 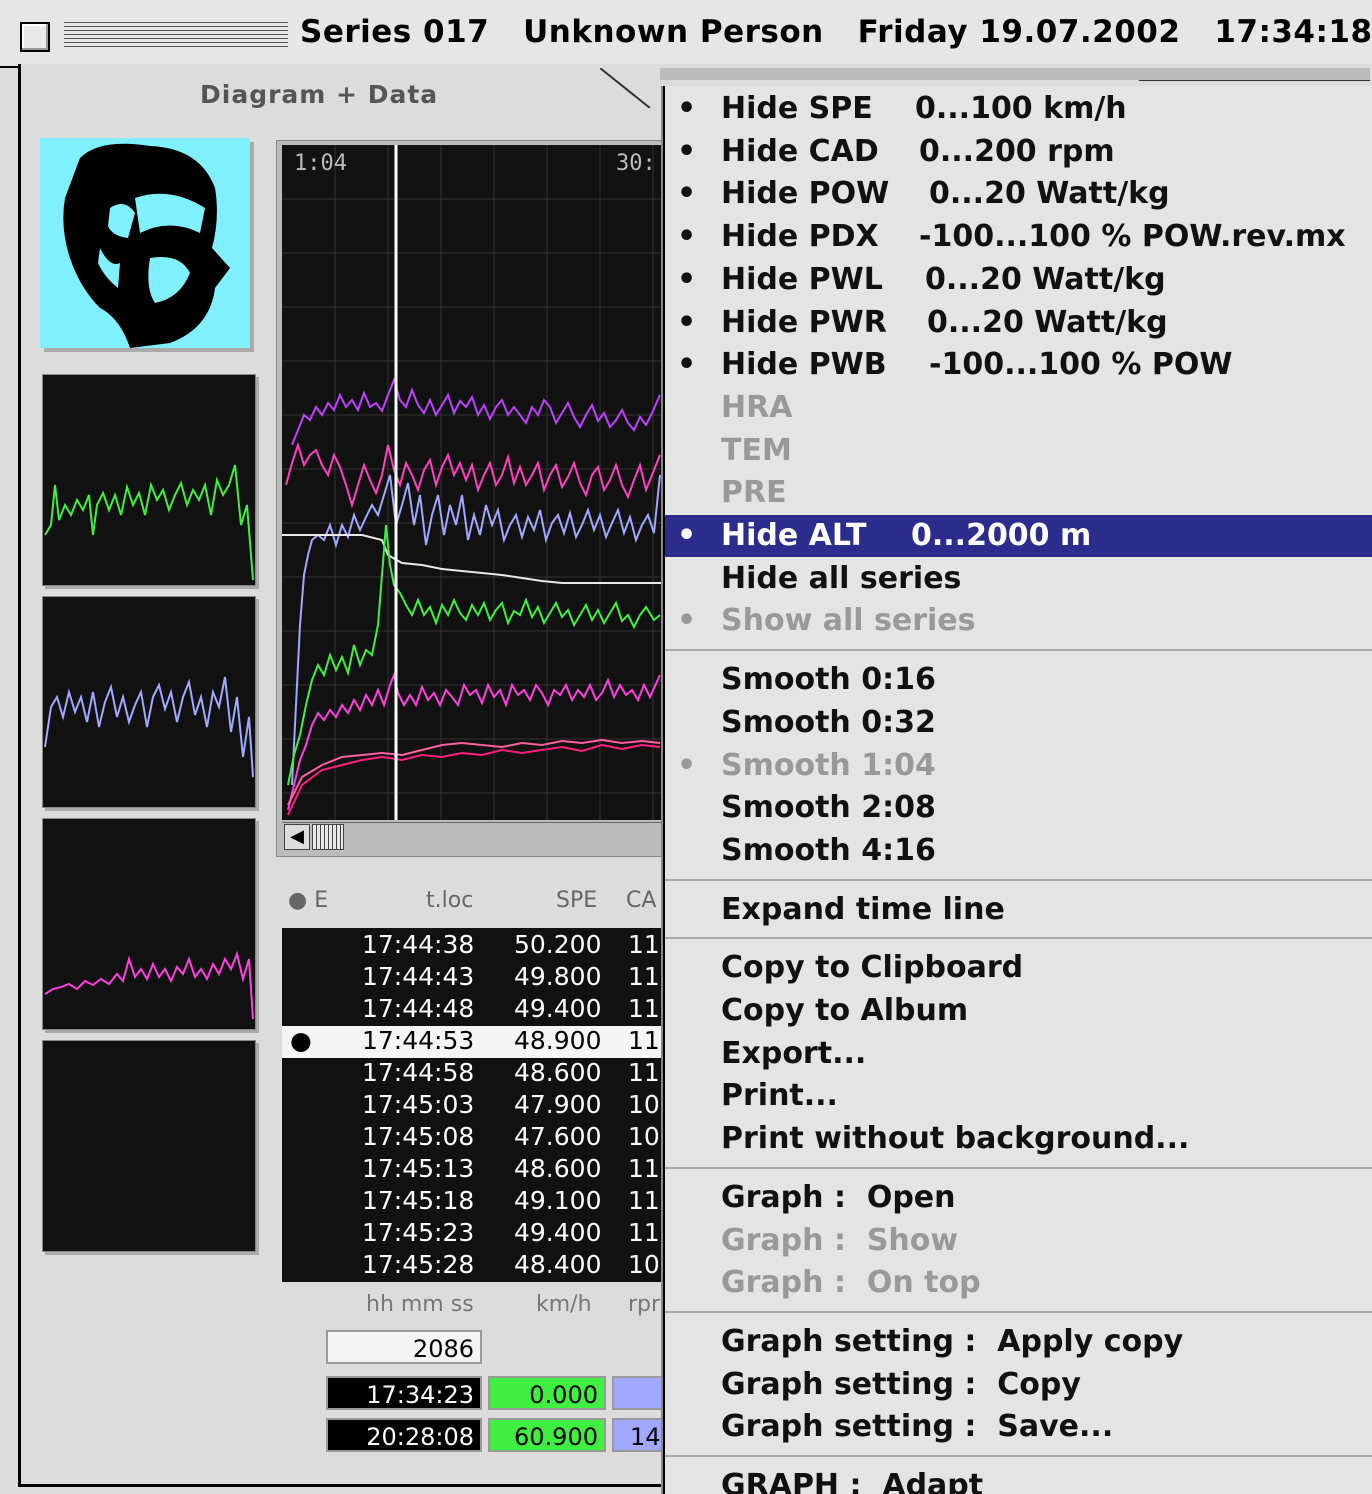 I want to click on menu-item-tem: TEM, so click(x=1018, y=451).